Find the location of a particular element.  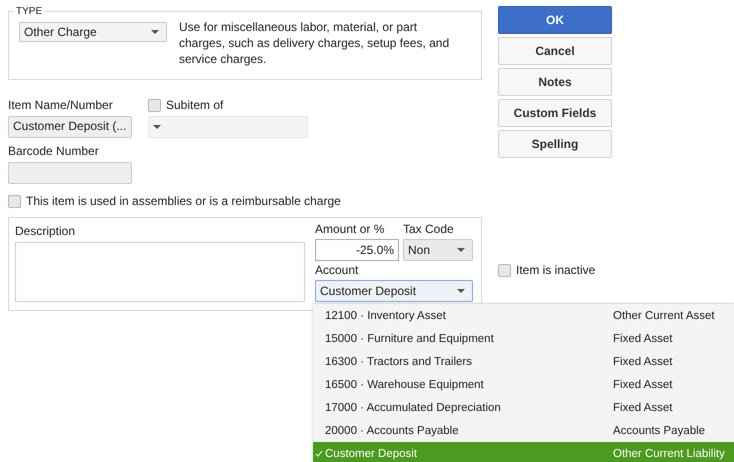

account-name: 12100 · Inventory Asset is located at coordinates (386, 316).